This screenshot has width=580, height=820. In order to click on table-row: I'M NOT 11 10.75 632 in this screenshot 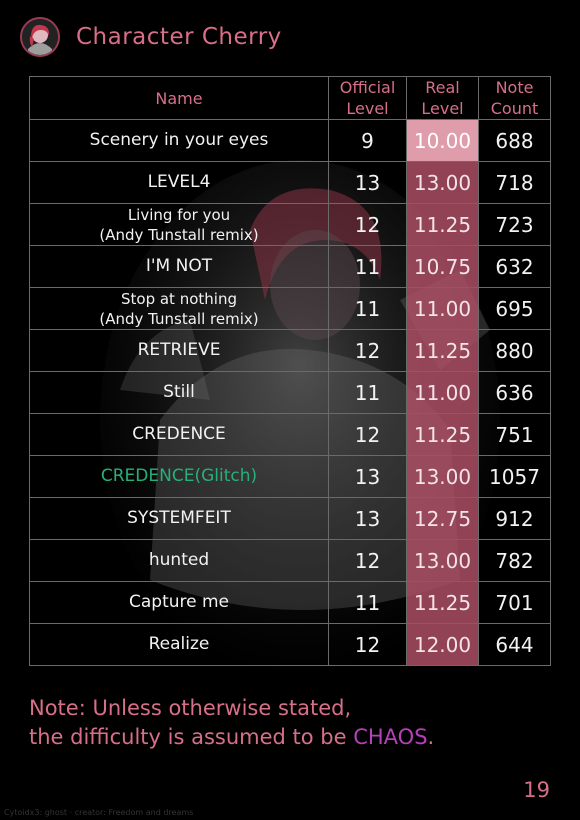, I will do `click(290, 266)`.